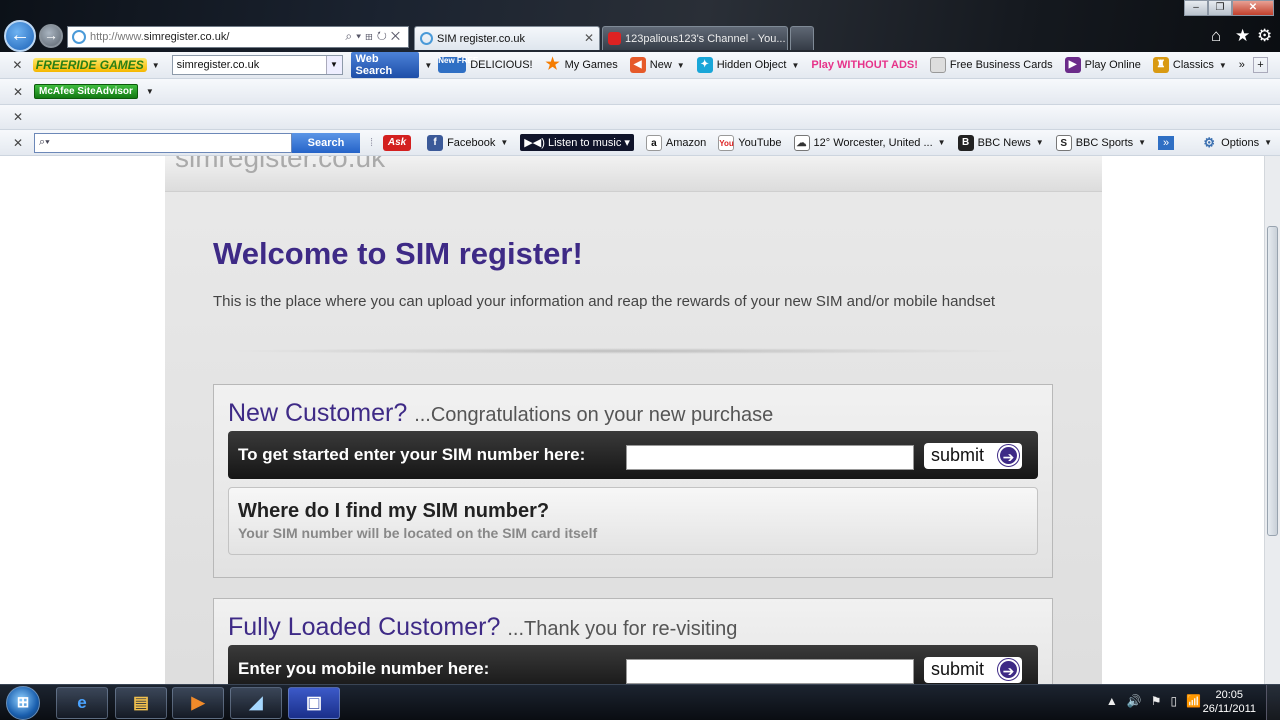  What do you see at coordinates (256, 703) in the screenshot?
I see `notes-taskbar-icon: ◢` at bounding box center [256, 703].